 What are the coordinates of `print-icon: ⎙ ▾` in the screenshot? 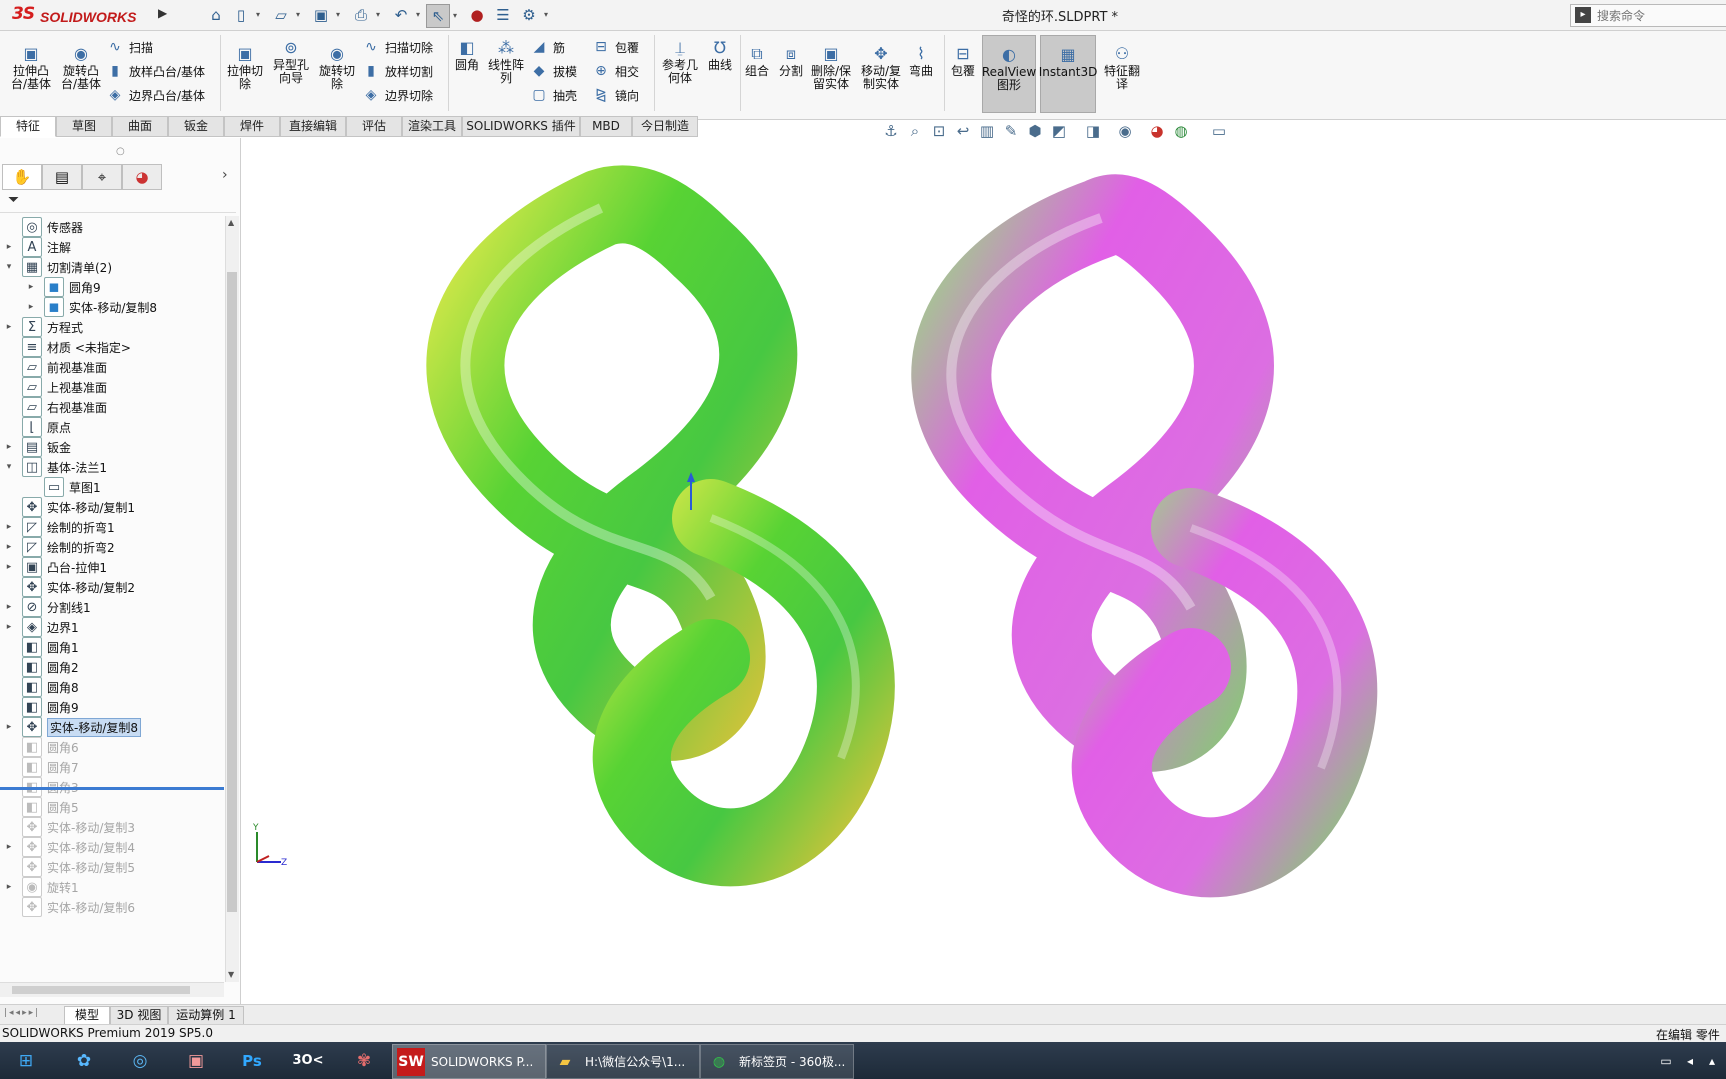 It's located at (365, 15).